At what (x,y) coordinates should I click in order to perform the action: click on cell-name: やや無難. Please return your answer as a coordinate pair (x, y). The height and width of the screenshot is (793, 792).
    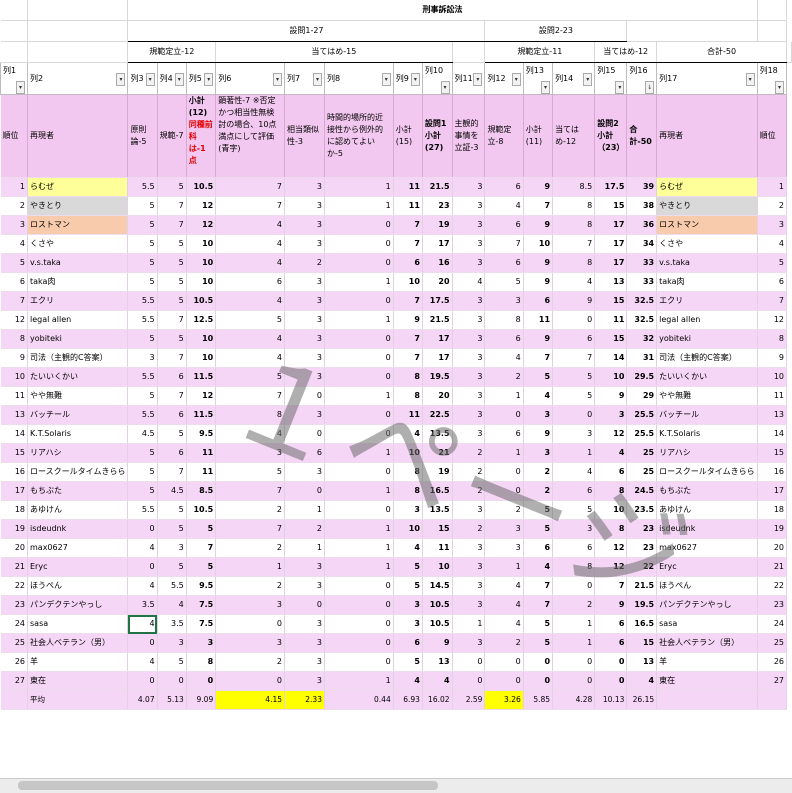
    Looking at the image, I should click on (78, 396).